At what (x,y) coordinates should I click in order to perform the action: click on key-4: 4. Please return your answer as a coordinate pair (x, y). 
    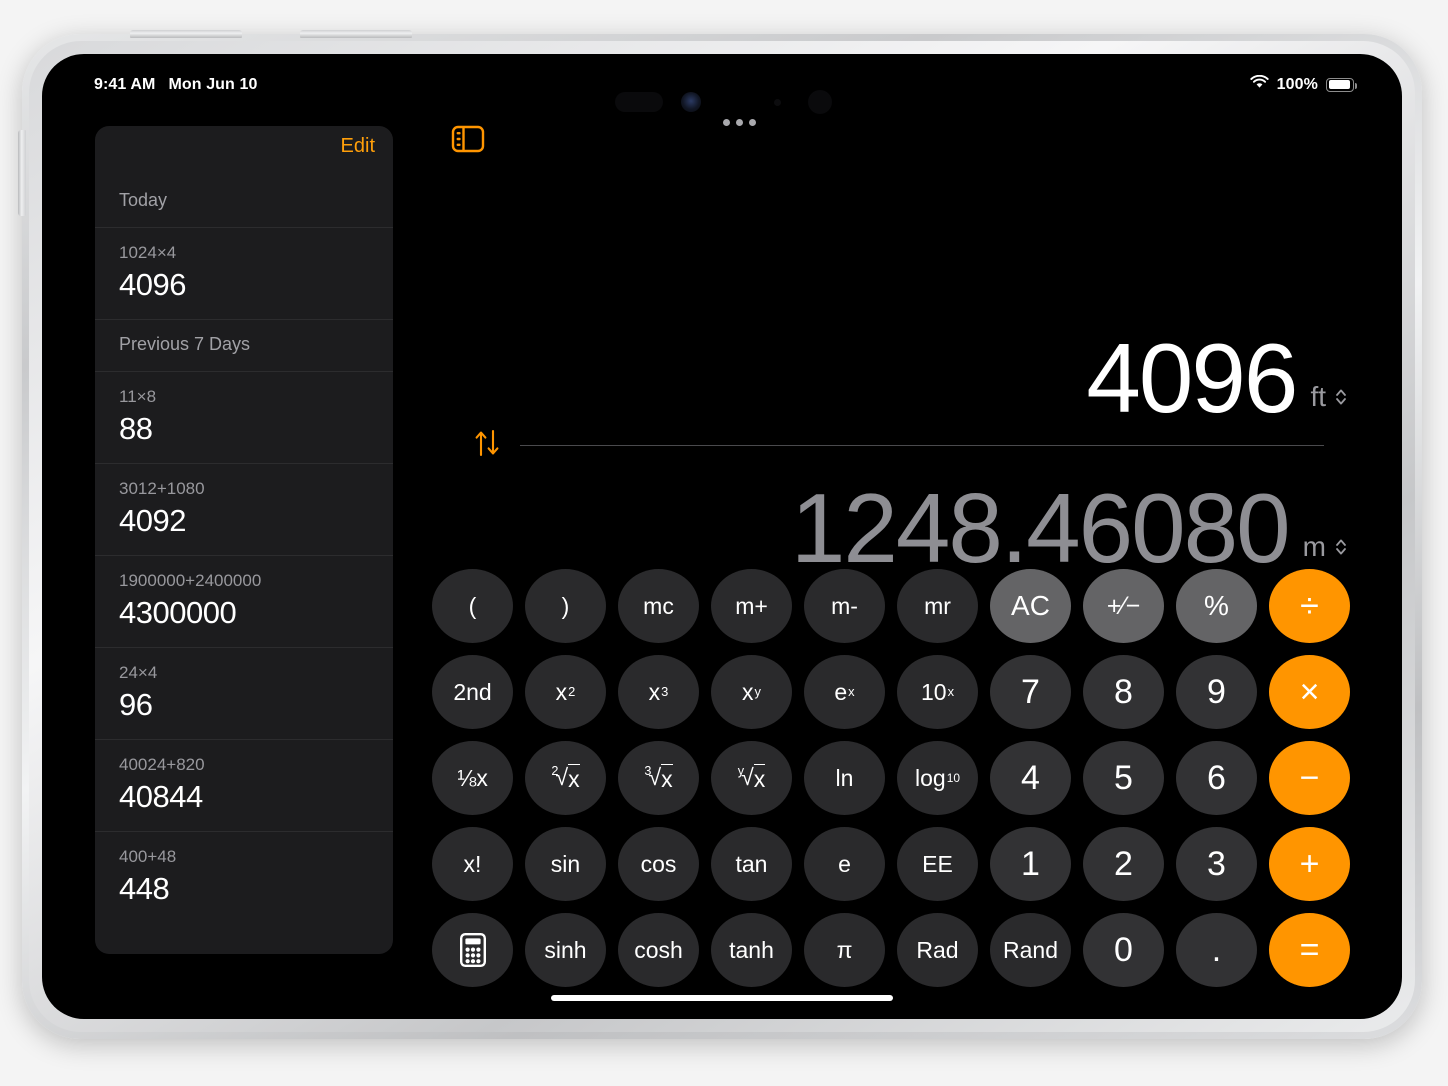
    Looking at the image, I should click on (1030, 778).